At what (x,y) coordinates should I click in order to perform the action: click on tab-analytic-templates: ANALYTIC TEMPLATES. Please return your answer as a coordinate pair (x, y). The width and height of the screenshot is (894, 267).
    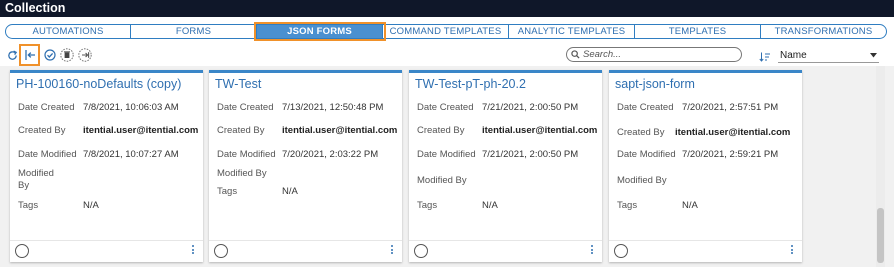
    Looking at the image, I should click on (572, 31).